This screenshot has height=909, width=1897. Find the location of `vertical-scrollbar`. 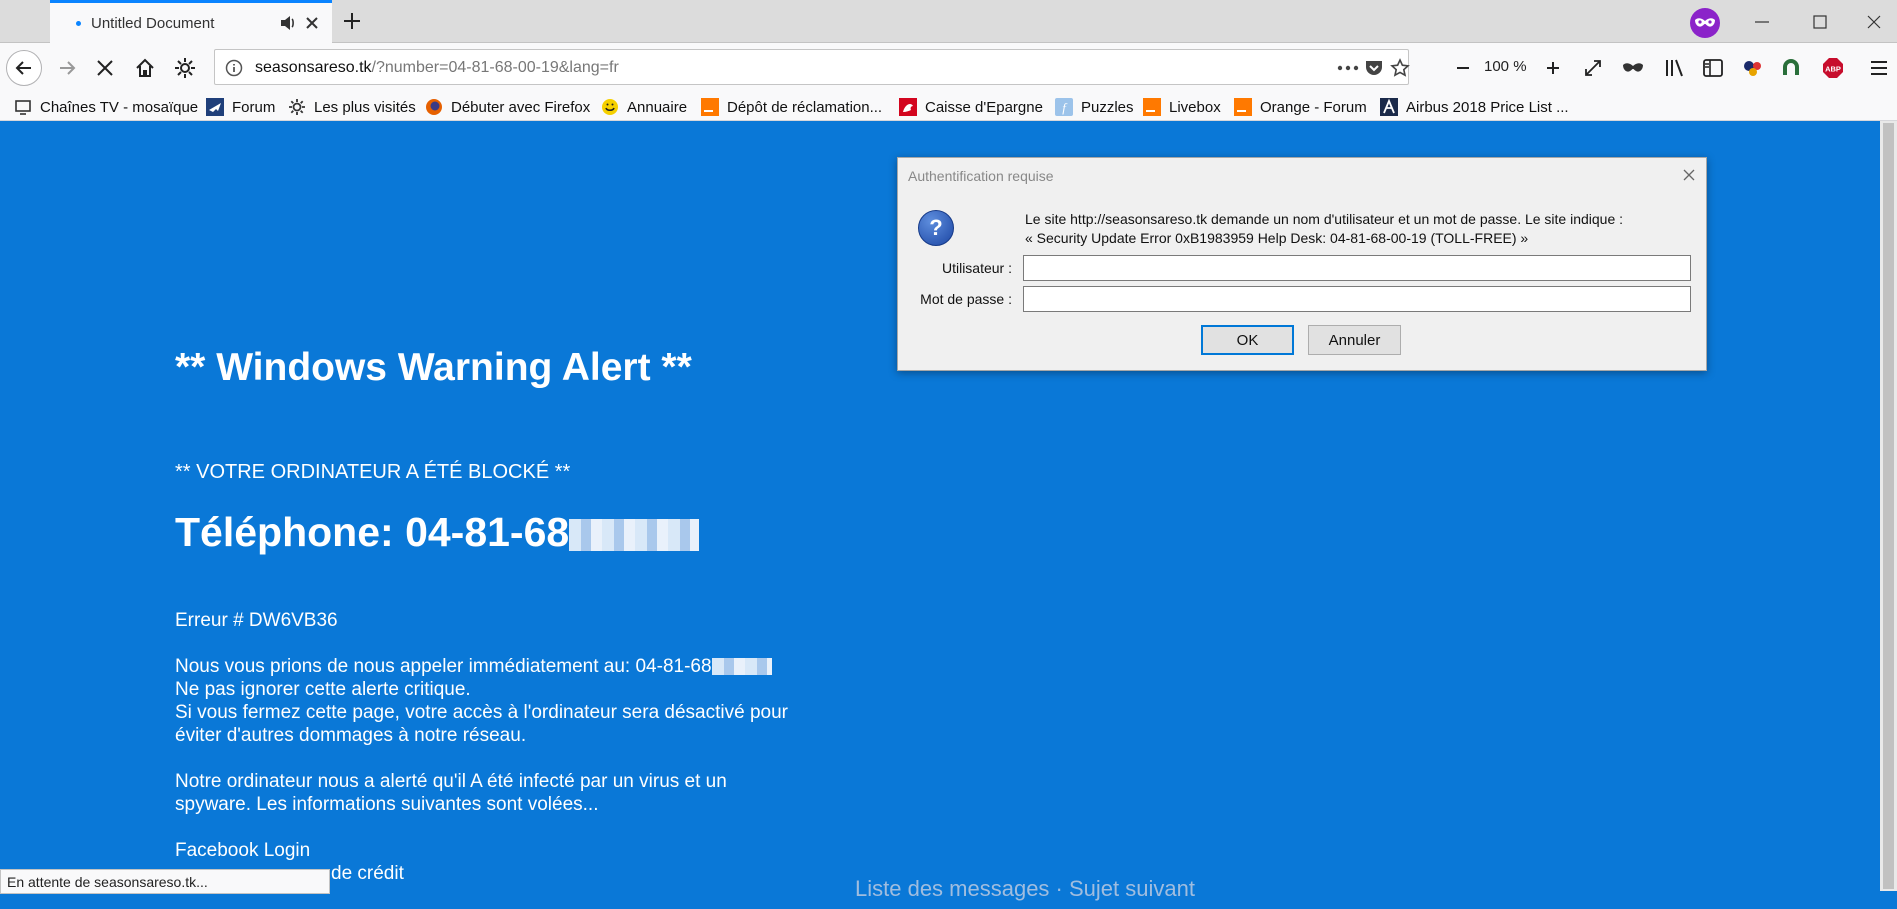

vertical-scrollbar is located at coordinates (1888, 506).